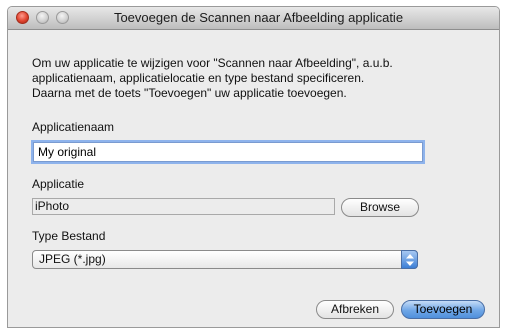 This screenshot has width=505, height=333. What do you see at coordinates (58, 184) in the screenshot?
I see `application-label: Applicatie` at bounding box center [58, 184].